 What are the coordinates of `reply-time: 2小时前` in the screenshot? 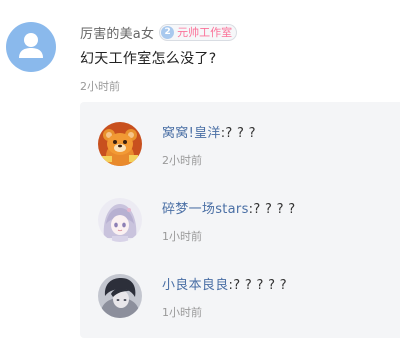 It's located at (182, 160).